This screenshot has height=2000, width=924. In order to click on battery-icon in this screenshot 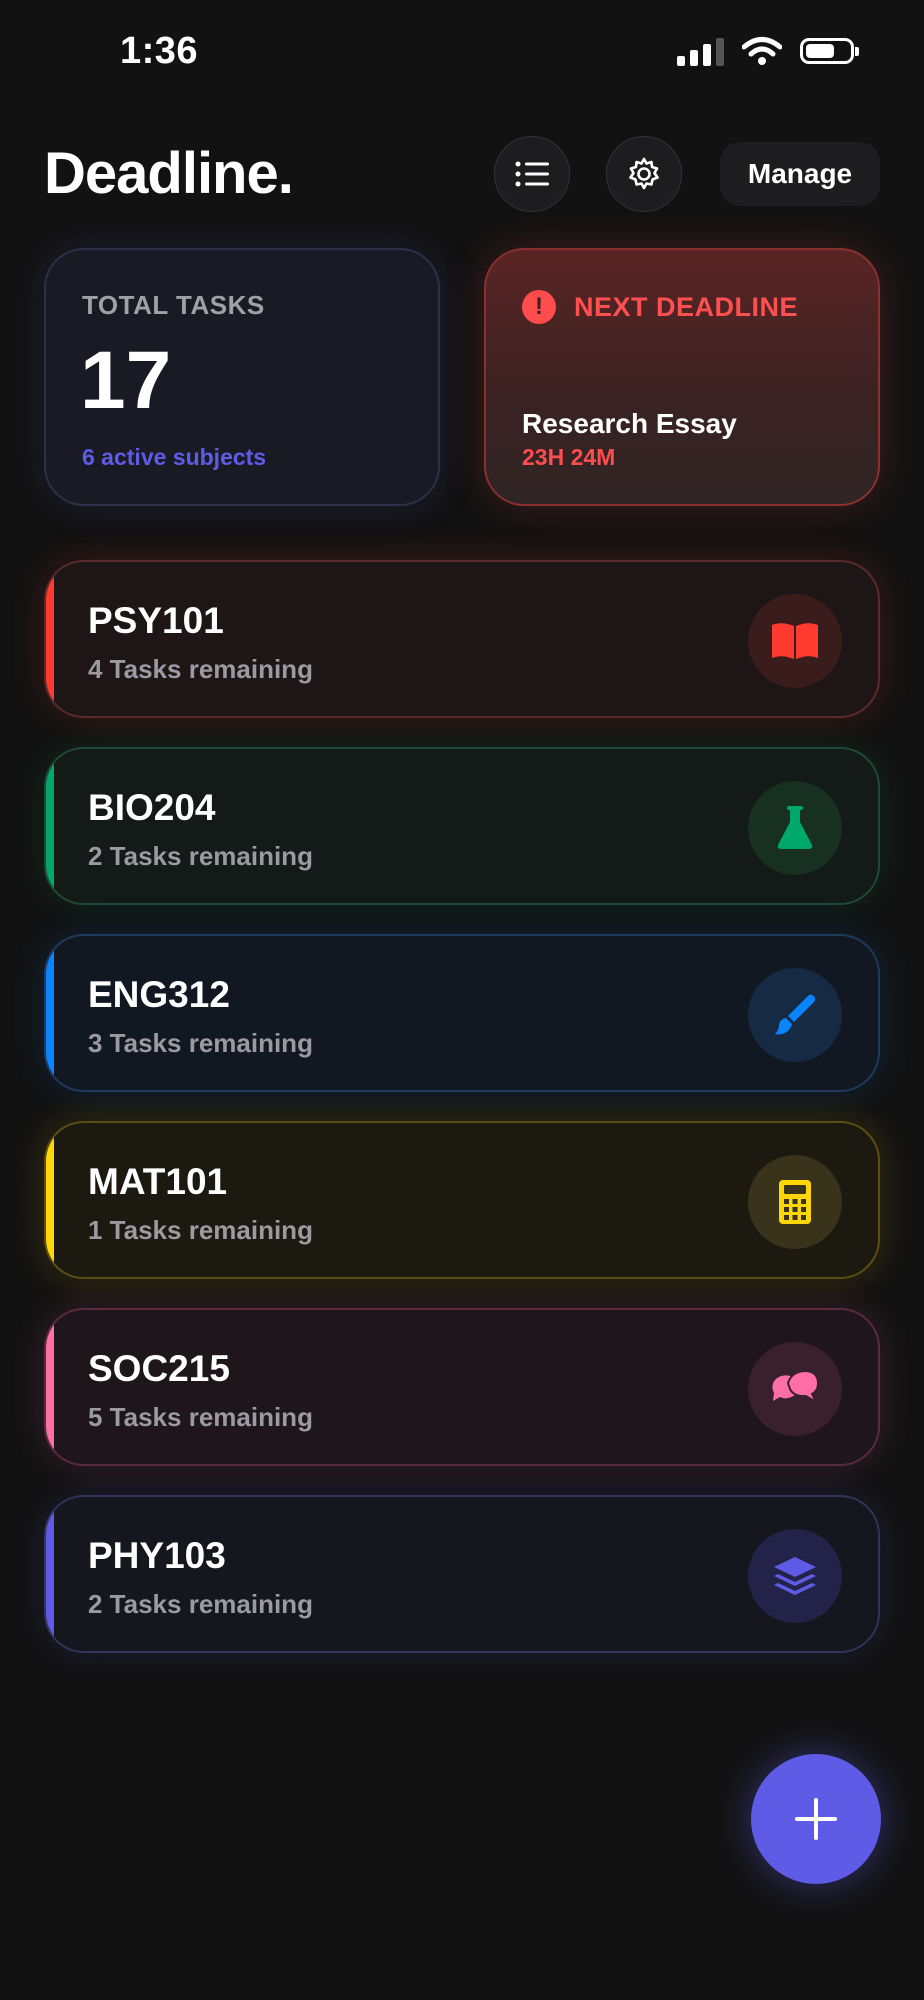, I will do `click(829, 51)`.